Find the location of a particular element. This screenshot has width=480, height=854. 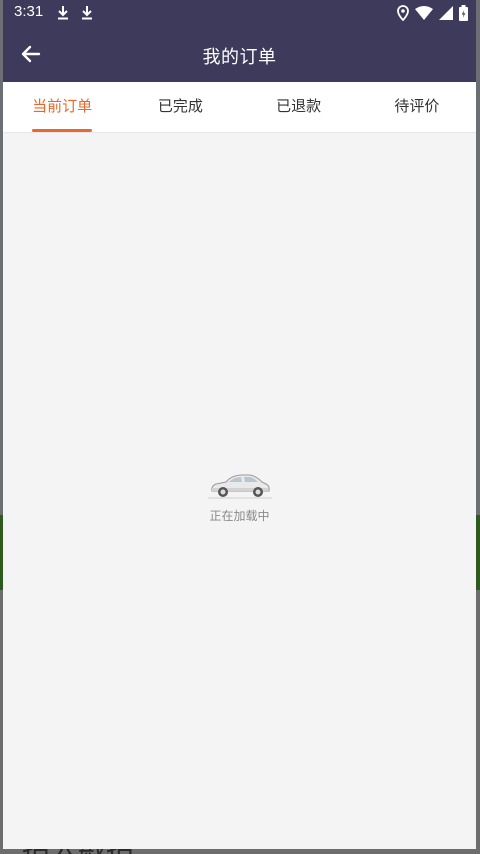

car-icon is located at coordinates (239, 486).